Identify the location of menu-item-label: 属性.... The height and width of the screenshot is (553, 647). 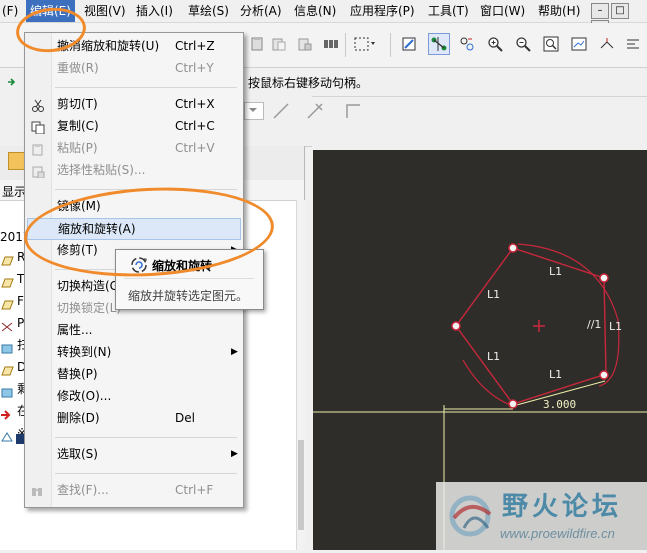
(75, 330).